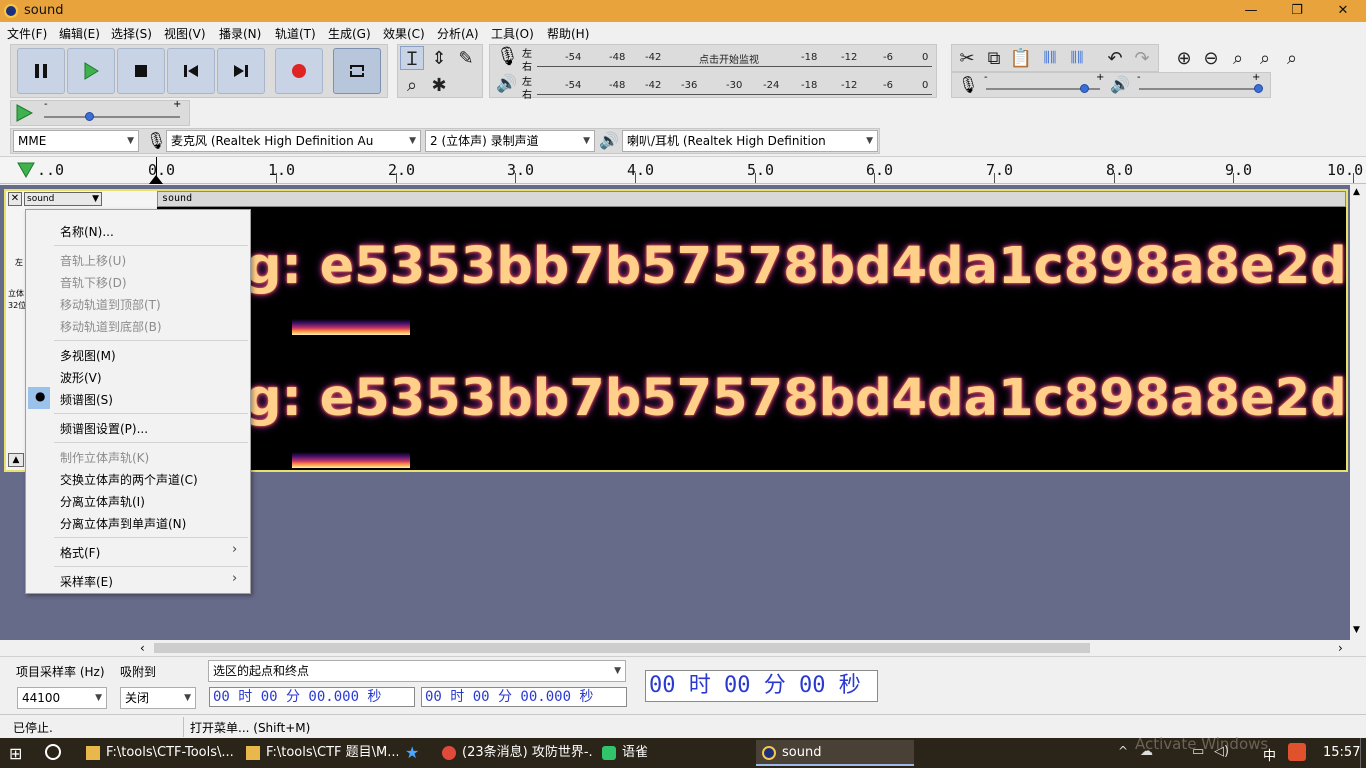 The height and width of the screenshot is (768, 1366). What do you see at coordinates (86, 581) in the screenshot?
I see `menu-rate: 采样率(E)` at bounding box center [86, 581].